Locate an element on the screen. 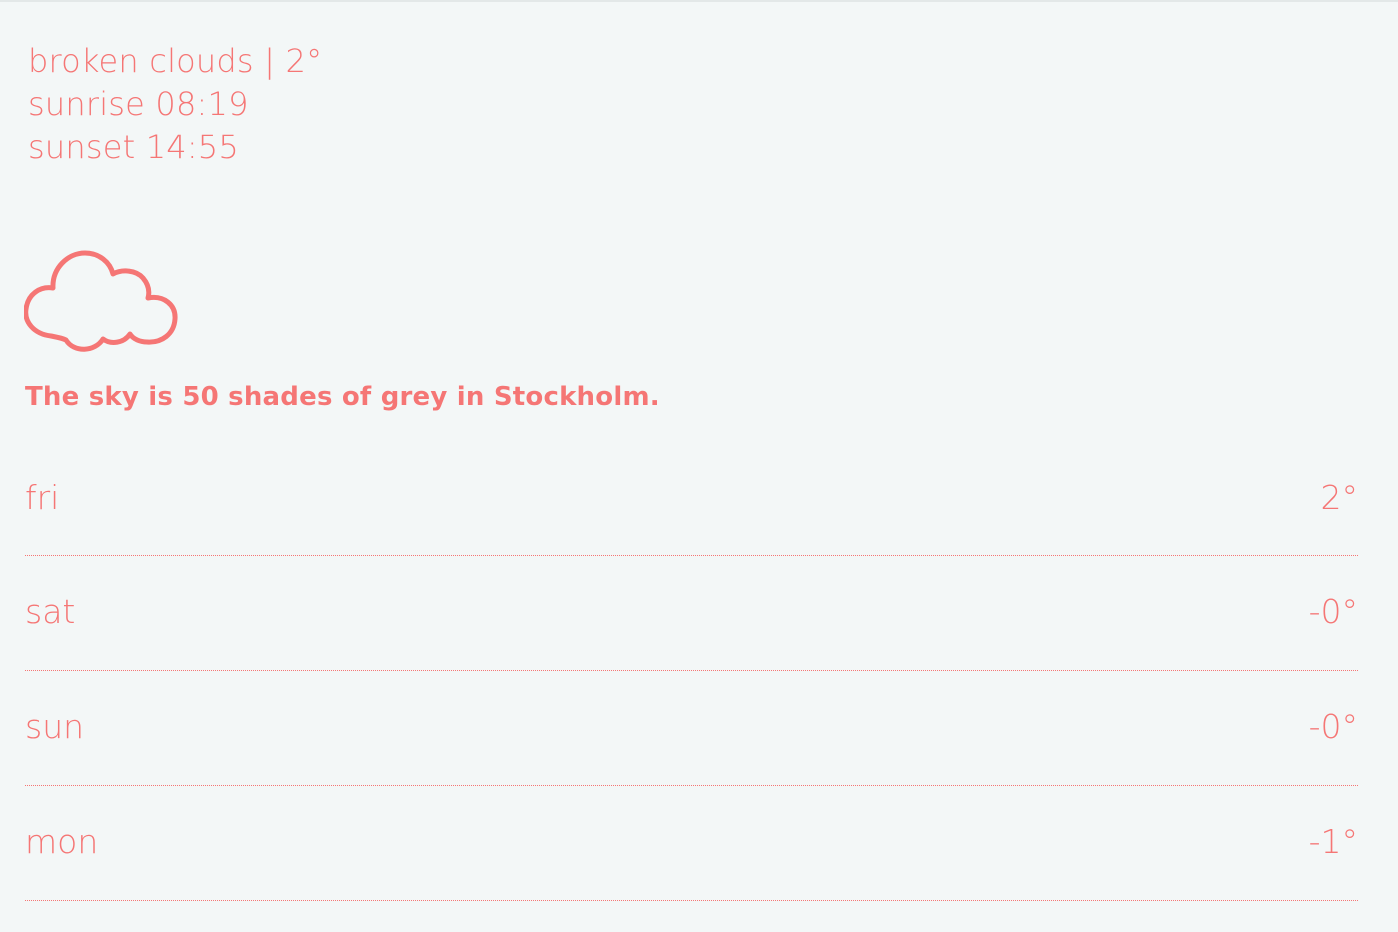  forecast-day: sat is located at coordinates (50, 611).